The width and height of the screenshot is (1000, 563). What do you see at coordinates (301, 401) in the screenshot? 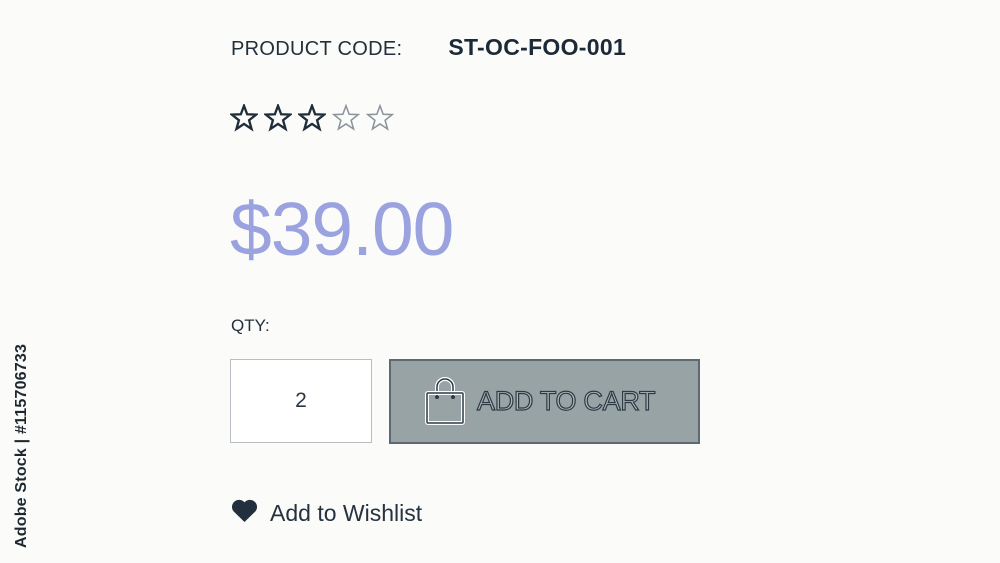
I see `quantity-input` at bounding box center [301, 401].